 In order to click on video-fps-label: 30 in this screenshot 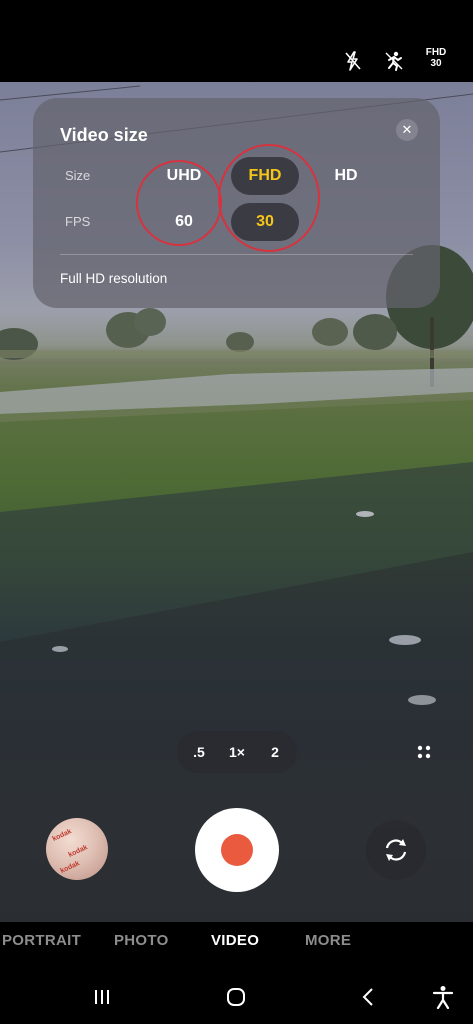, I will do `click(436, 63)`.